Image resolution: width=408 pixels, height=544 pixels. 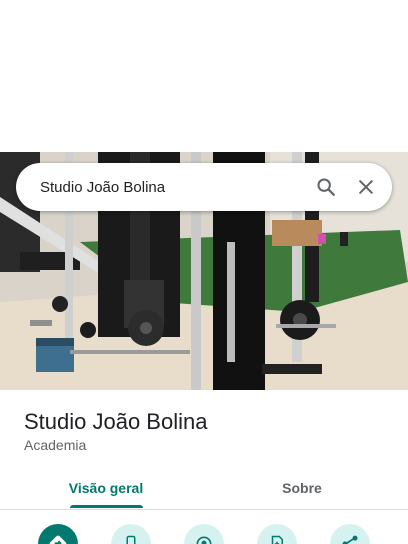 What do you see at coordinates (350, 534) in the screenshot?
I see `share-button` at bounding box center [350, 534].